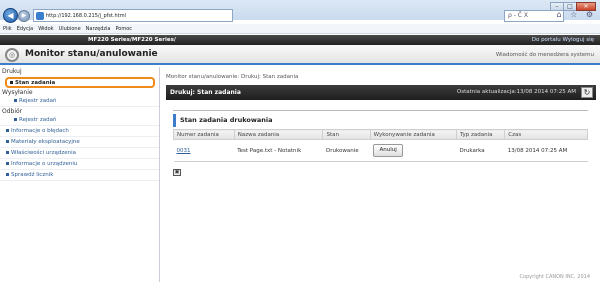  Describe the element at coordinates (70, 28) in the screenshot. I see `menu-favorites: Ulubione` at that location.